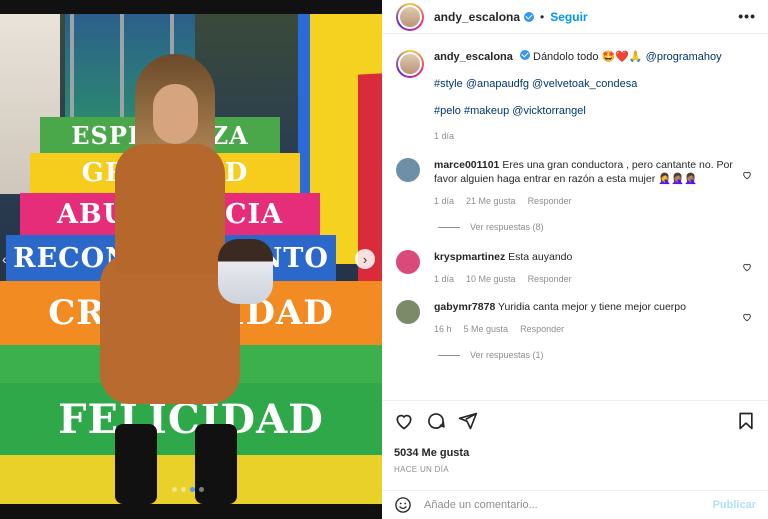 Image resolution: width=768 pixels, height=519 pixels. What do you see at coordinates (436, 421) in the screenshot?
I see `comment-bubble-icon` at bounding box center [436, 421].